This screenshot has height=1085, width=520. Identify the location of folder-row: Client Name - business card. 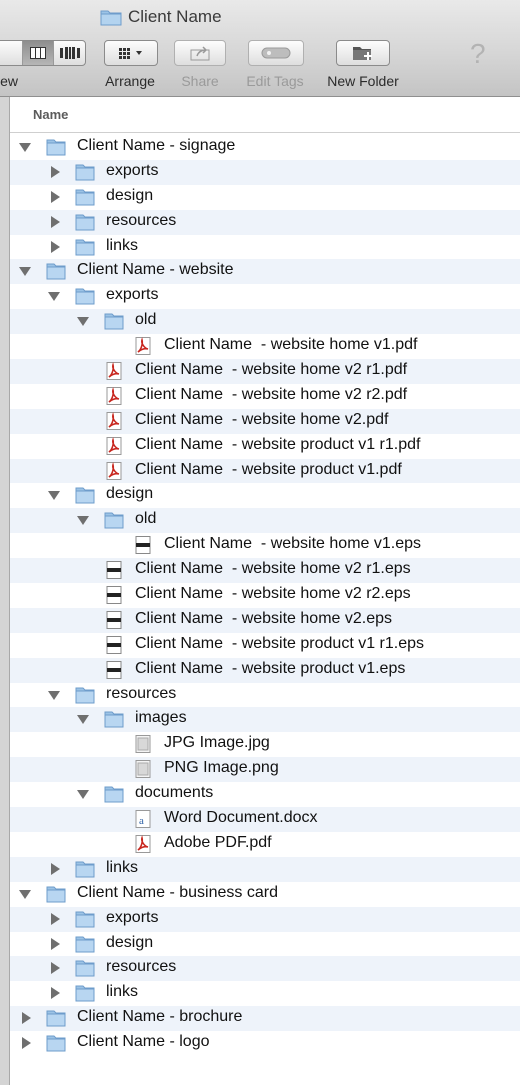
(265, 894).